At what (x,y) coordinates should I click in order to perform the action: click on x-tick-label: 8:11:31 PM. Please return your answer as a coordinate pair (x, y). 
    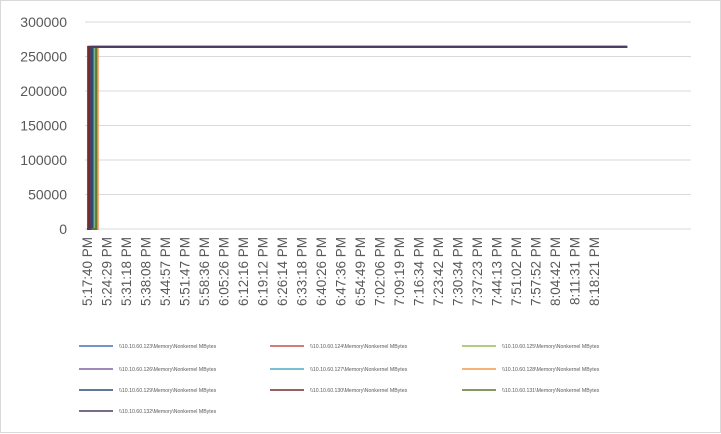
    Looking at the image, I should click on (575, 271).